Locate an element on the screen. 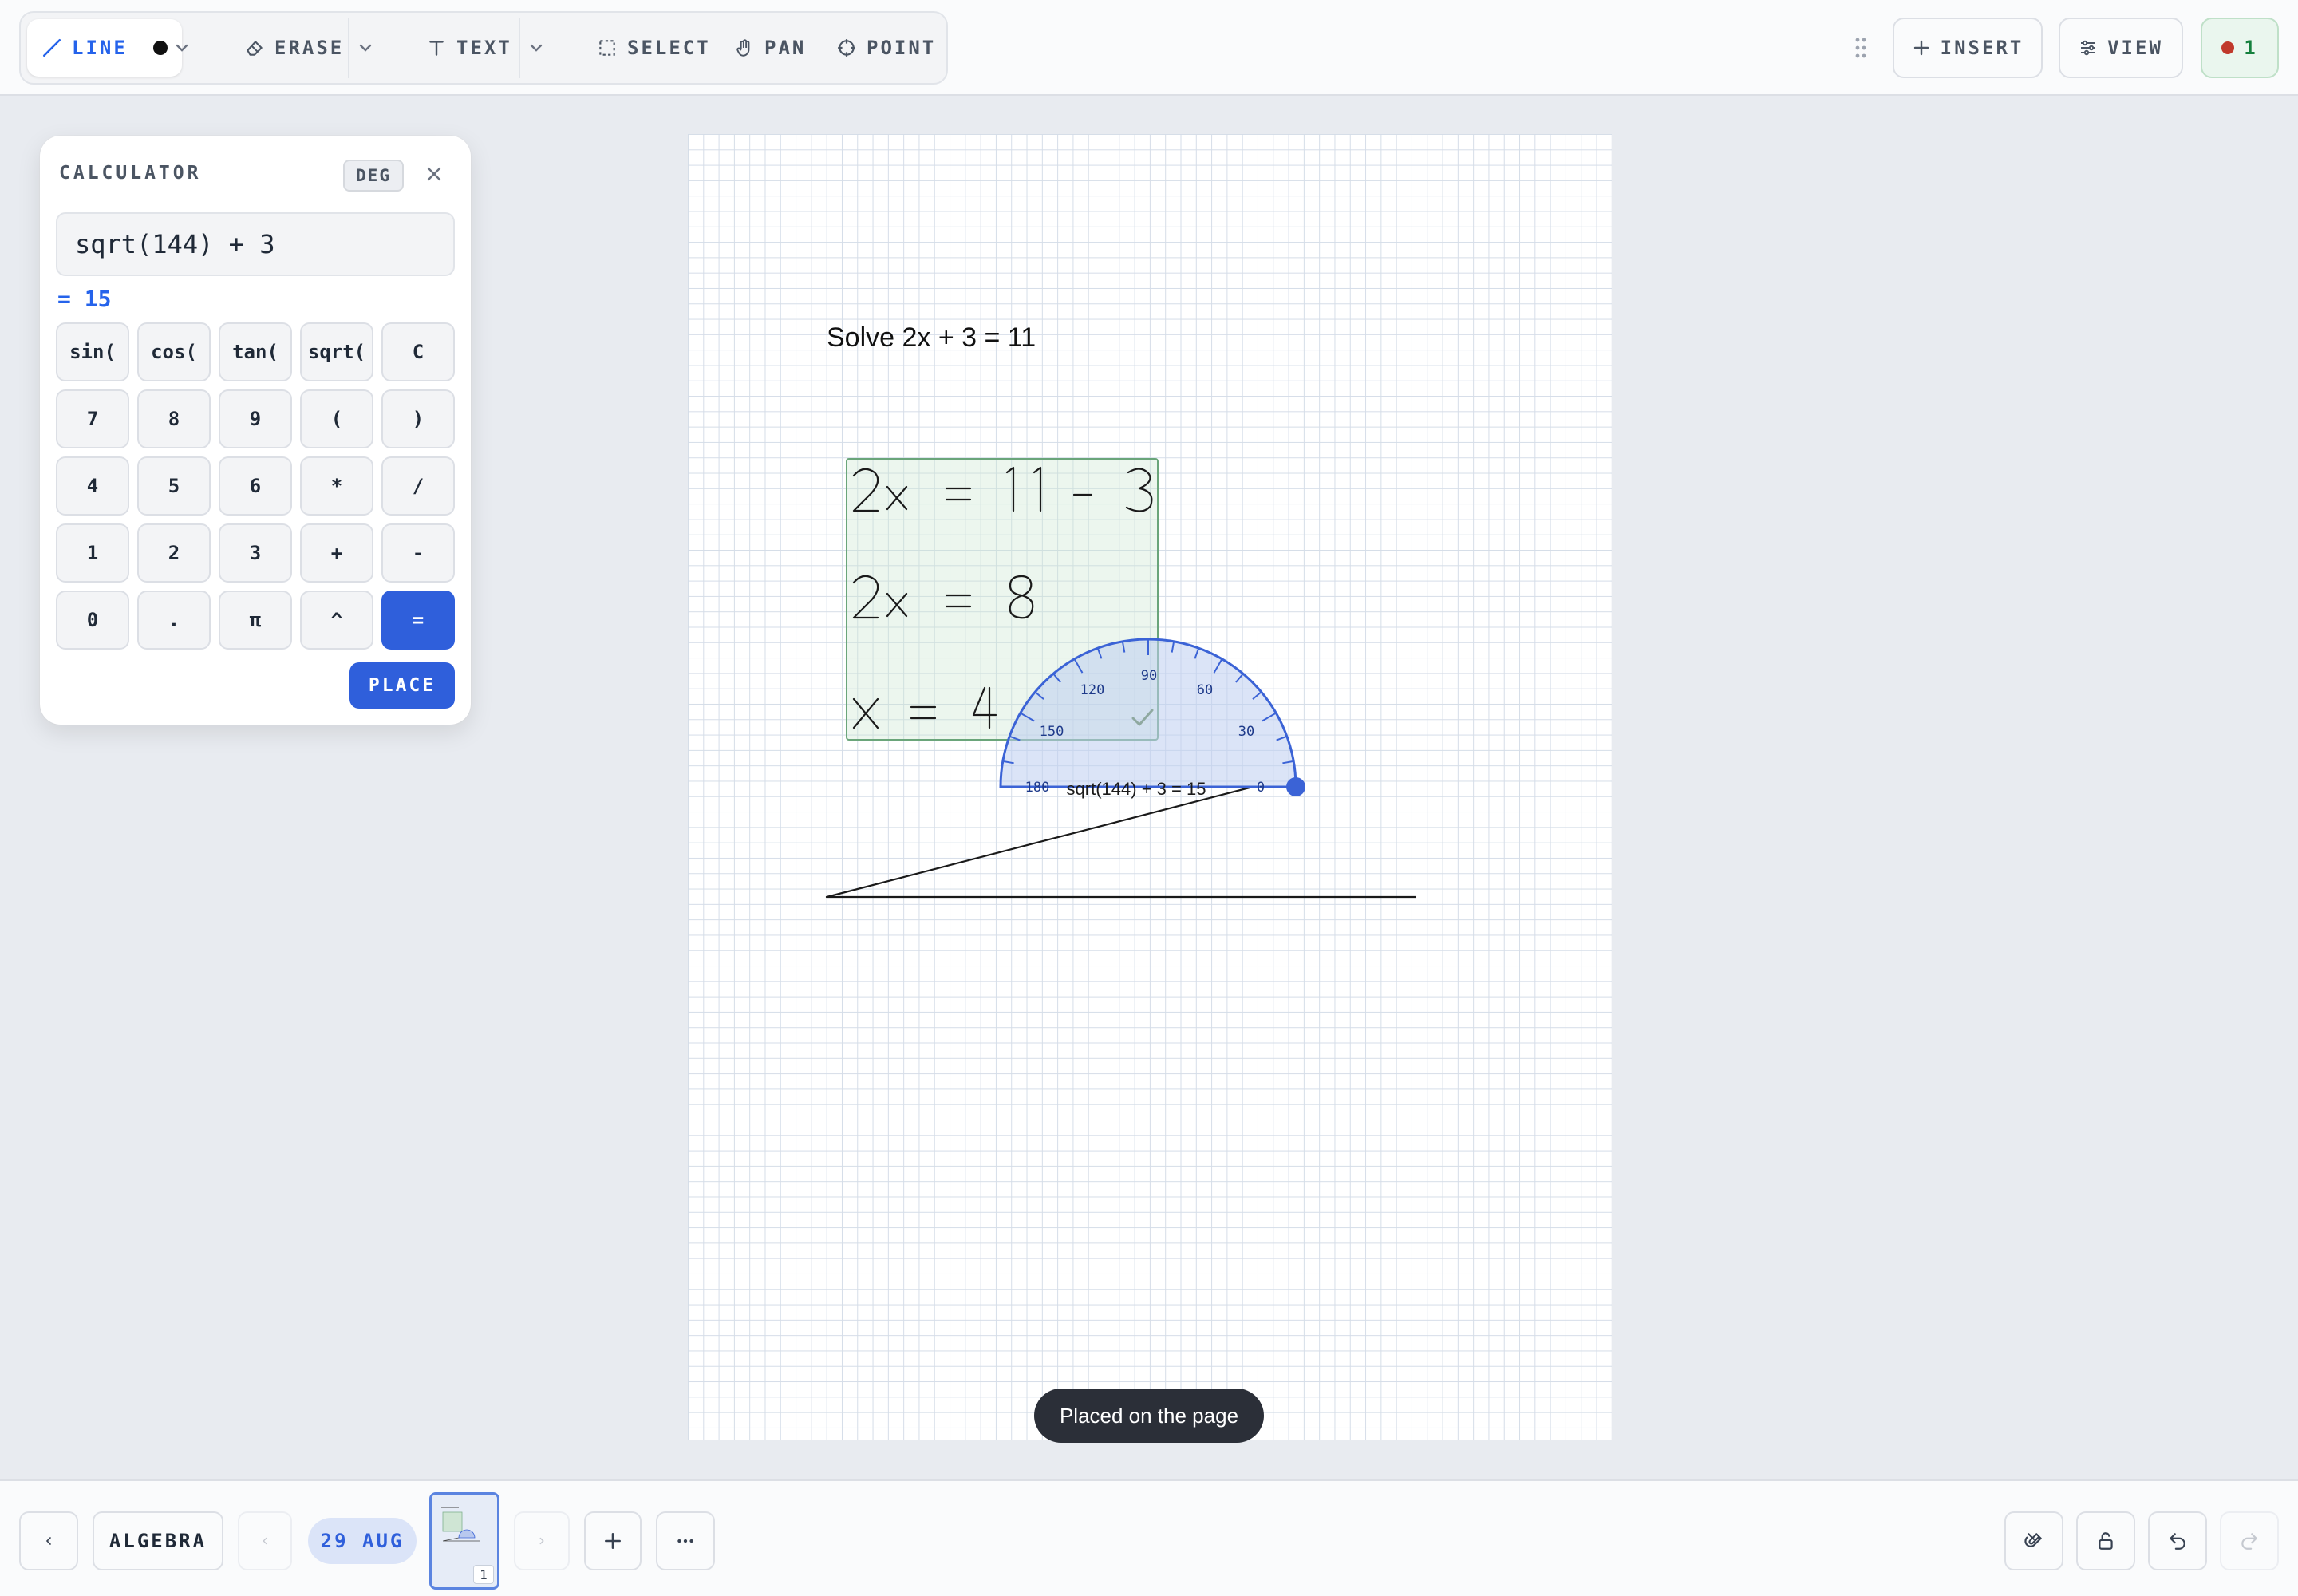 The height and width of the screenshot is (1596, 2298). protractor-label-120: 120 is located at coordinates (1093, 690).